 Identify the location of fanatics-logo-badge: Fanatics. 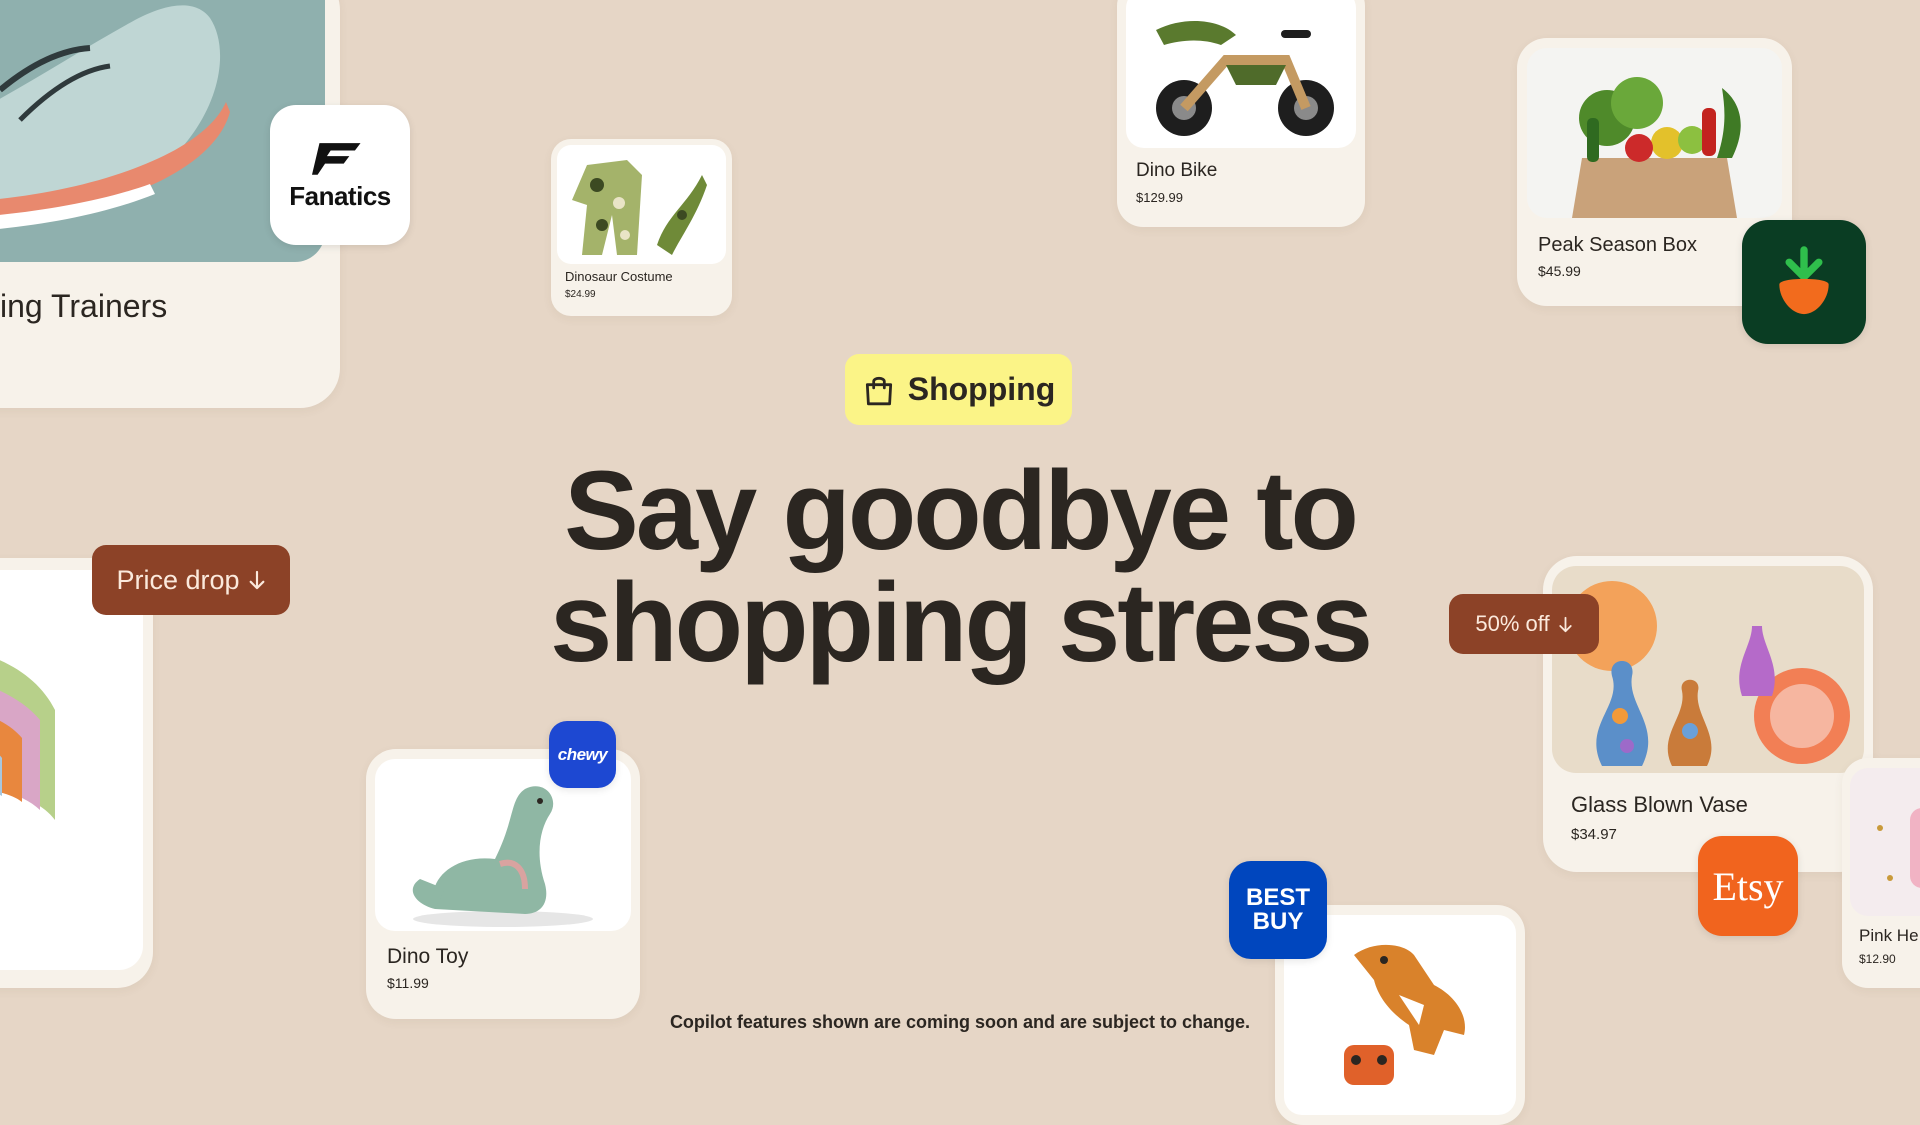
(340, 175).